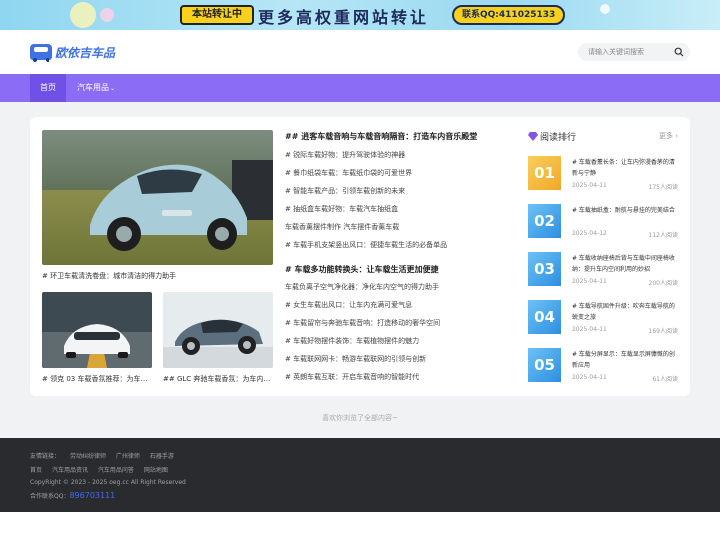 This screenshot has height=540, width=720. What do you see at coordinates (218, 330) in the screenshot?
I see `thumb-image-glc` at bounding box center [218, 330].